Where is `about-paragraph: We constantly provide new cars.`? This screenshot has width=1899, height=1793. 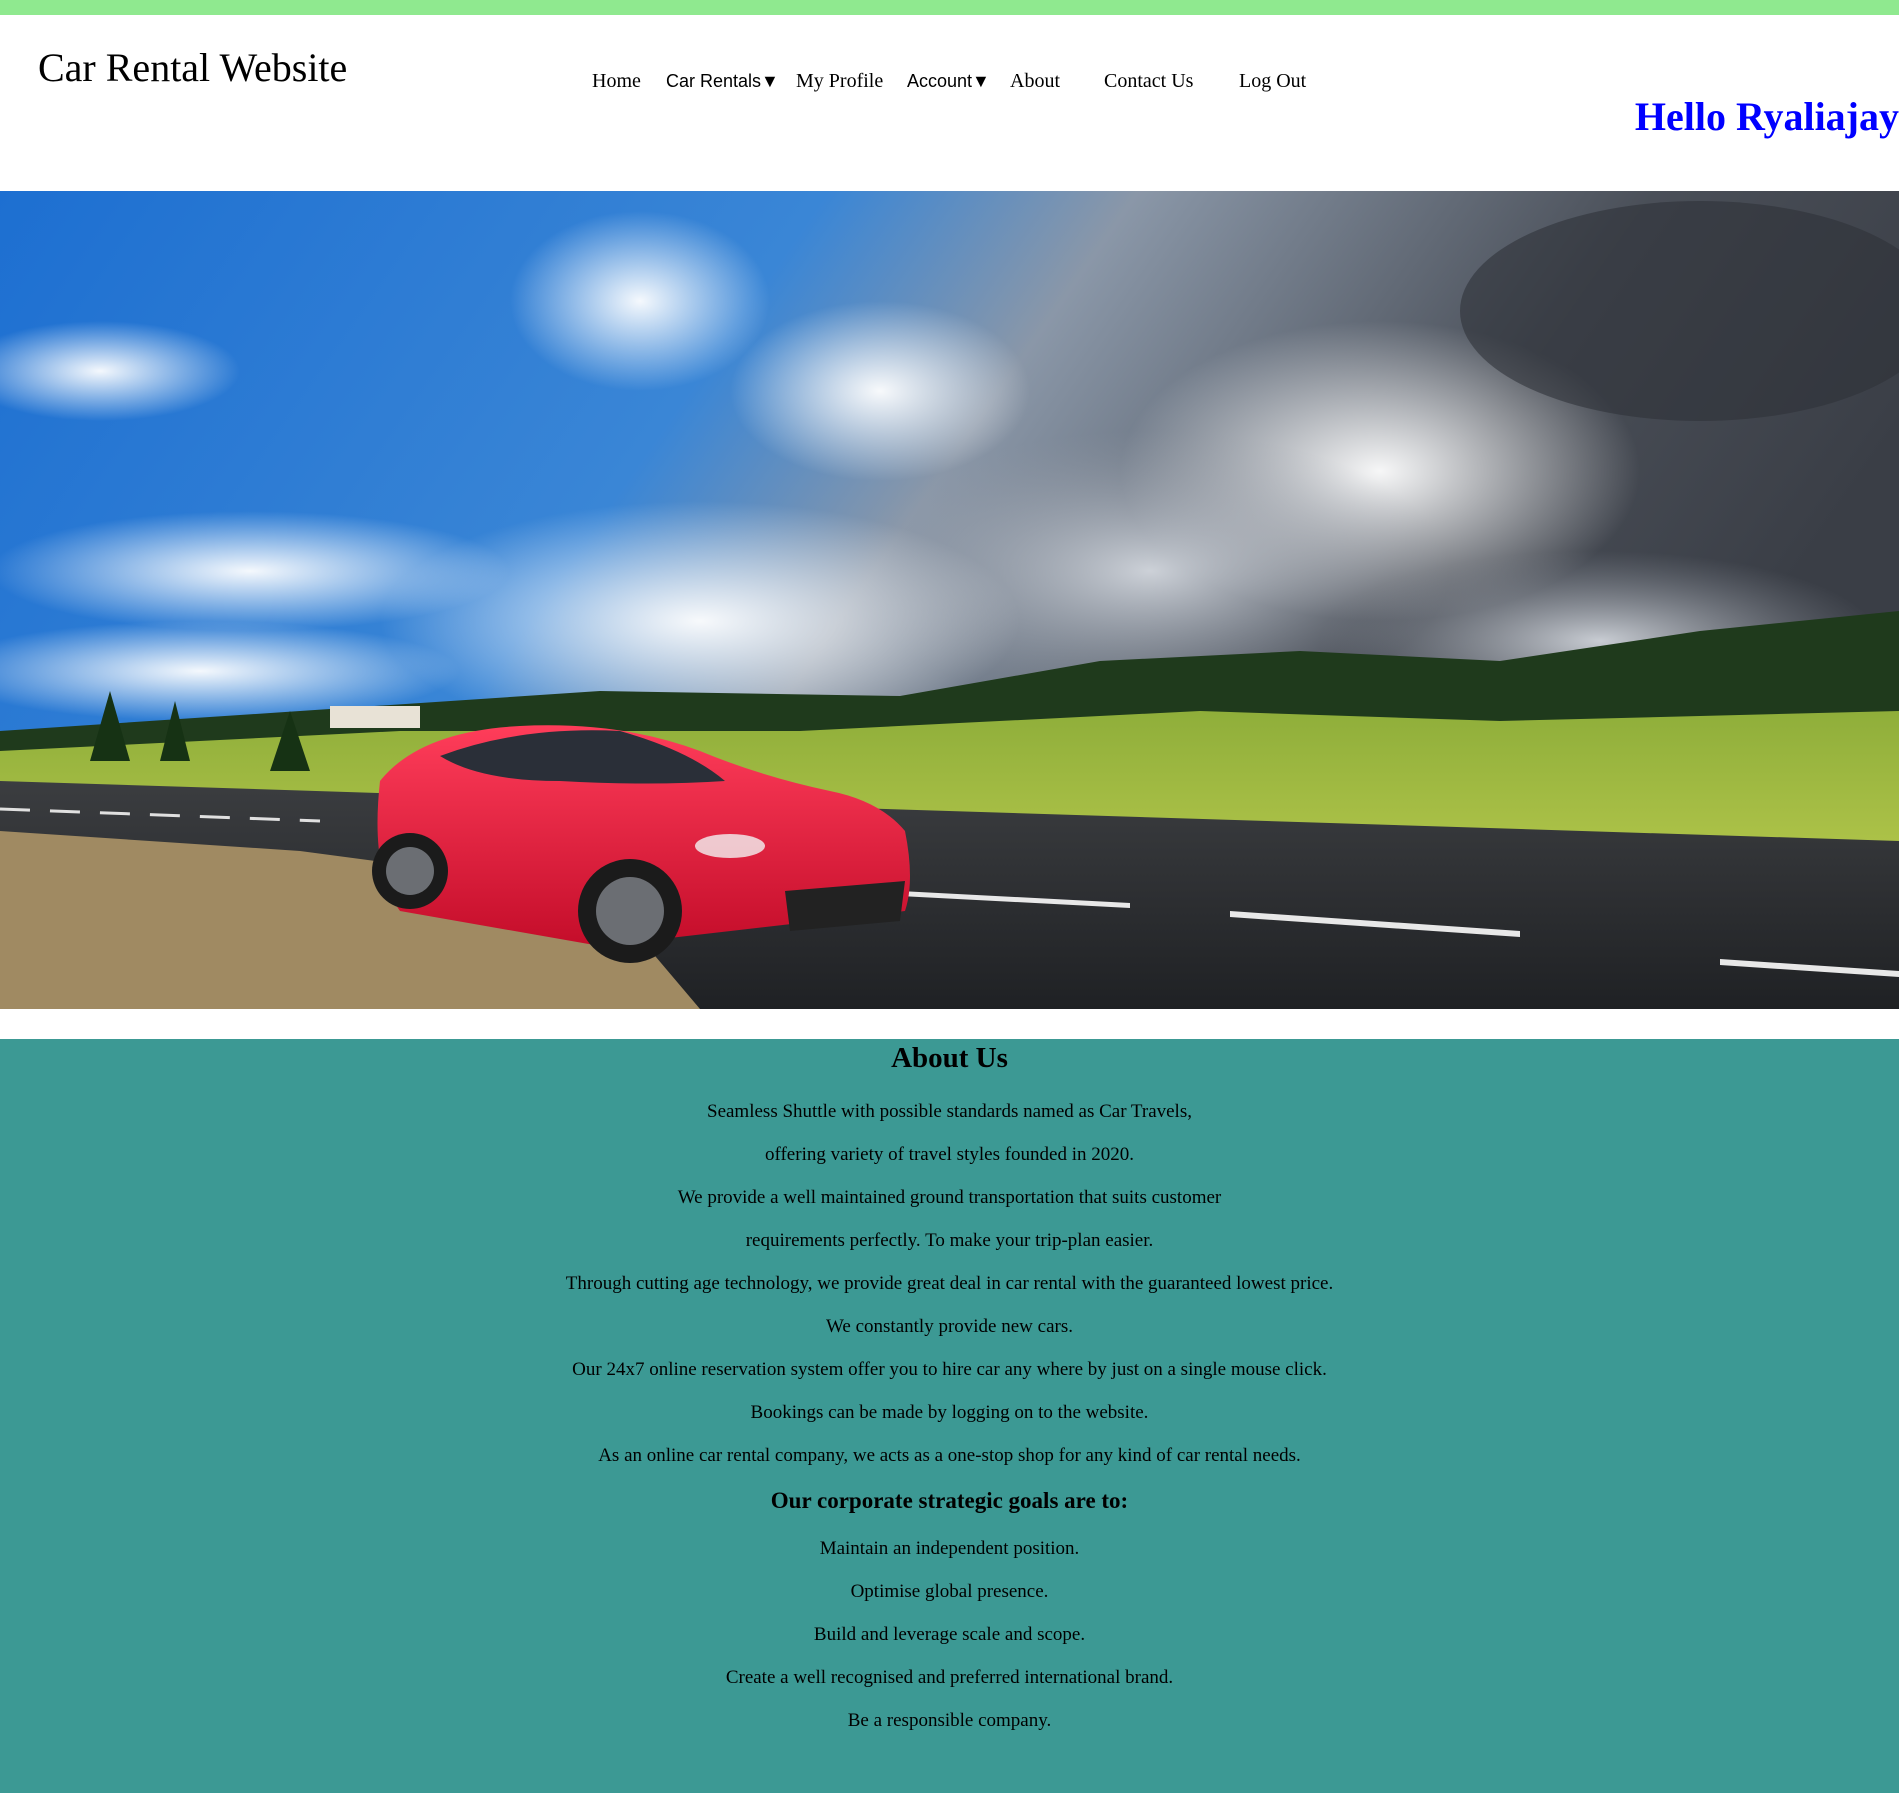 about-paragraph: We constantly provide new cars. is located at coordinates (949, 1326).